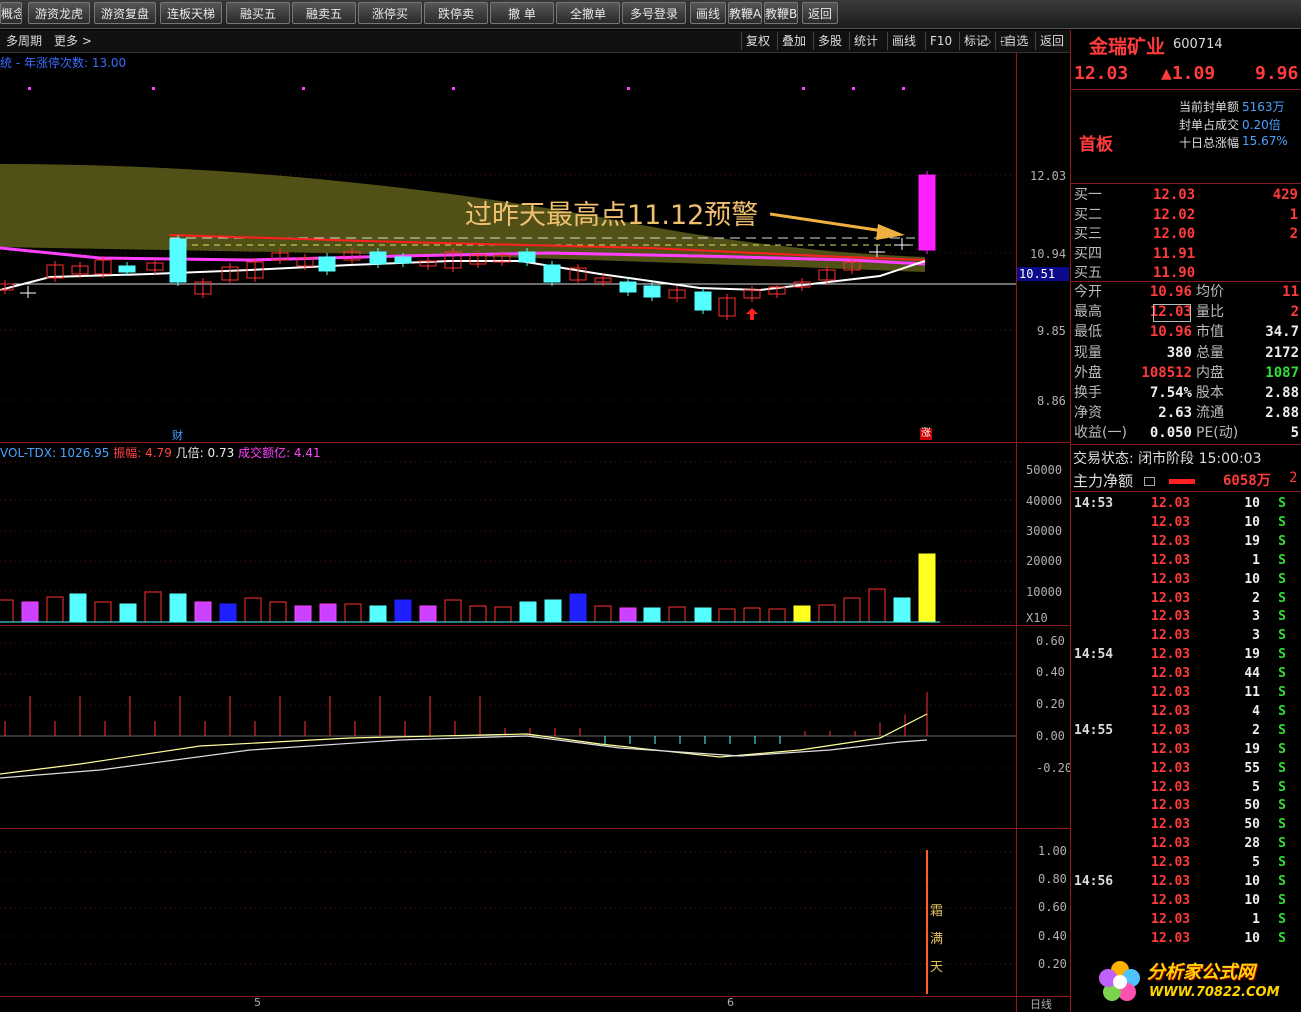  Describe the element at coordinates (1214, 992) in the screenshot. I see `watermark-url: WWW.70822.COM` at that location.